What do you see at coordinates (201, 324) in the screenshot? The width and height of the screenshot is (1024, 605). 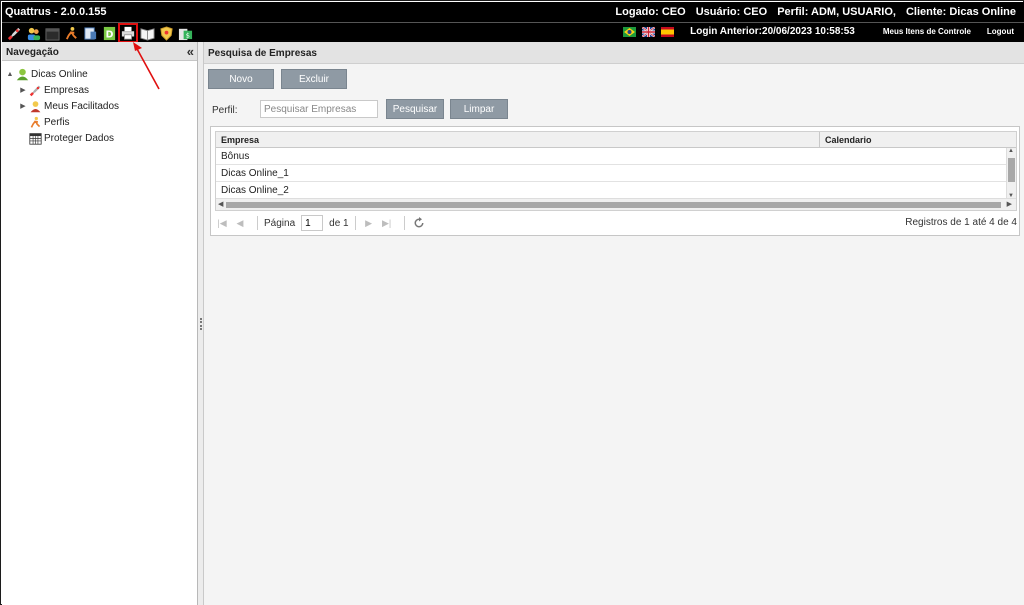 I see `splitter-grip-icon` at bounding box center [201, 324].